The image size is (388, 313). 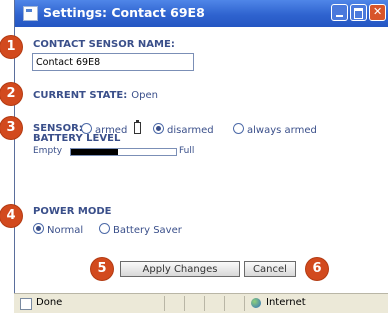 I want to click on sensor-option-always-armed: always armed, so click(x=275, y=129).